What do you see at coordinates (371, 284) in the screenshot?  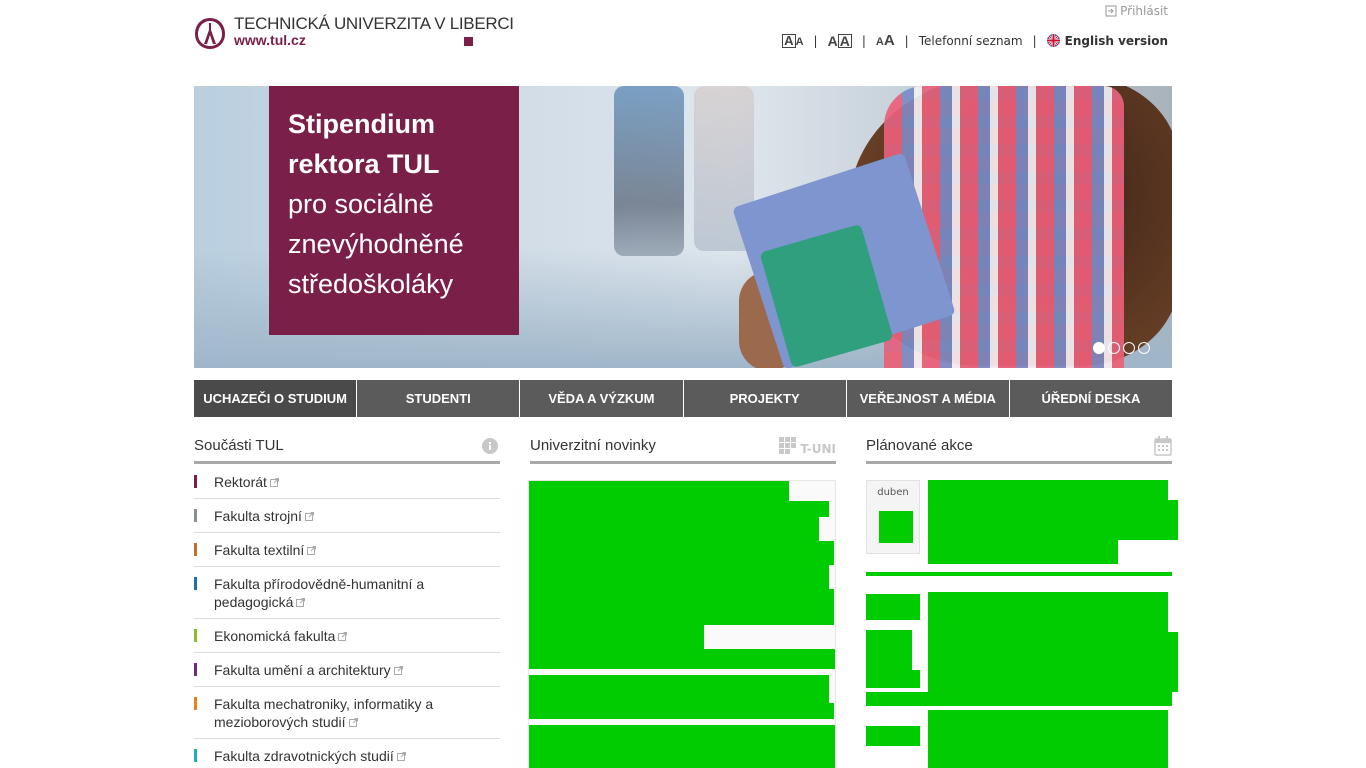 I see `promo-line: středoškoláky` at bounding box center [371, 284].